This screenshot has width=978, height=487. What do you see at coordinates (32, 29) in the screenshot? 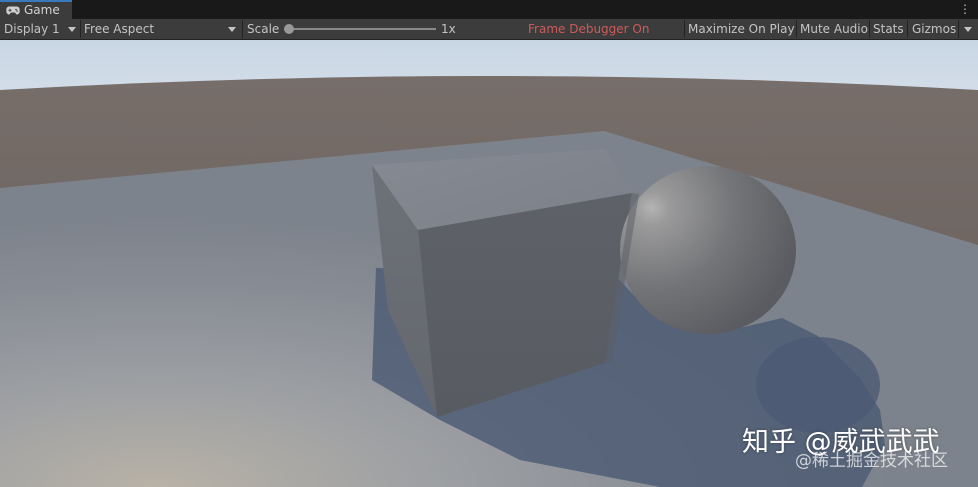
I see `display-dropdown-label: Display 1` at bounding box center [32, 29].